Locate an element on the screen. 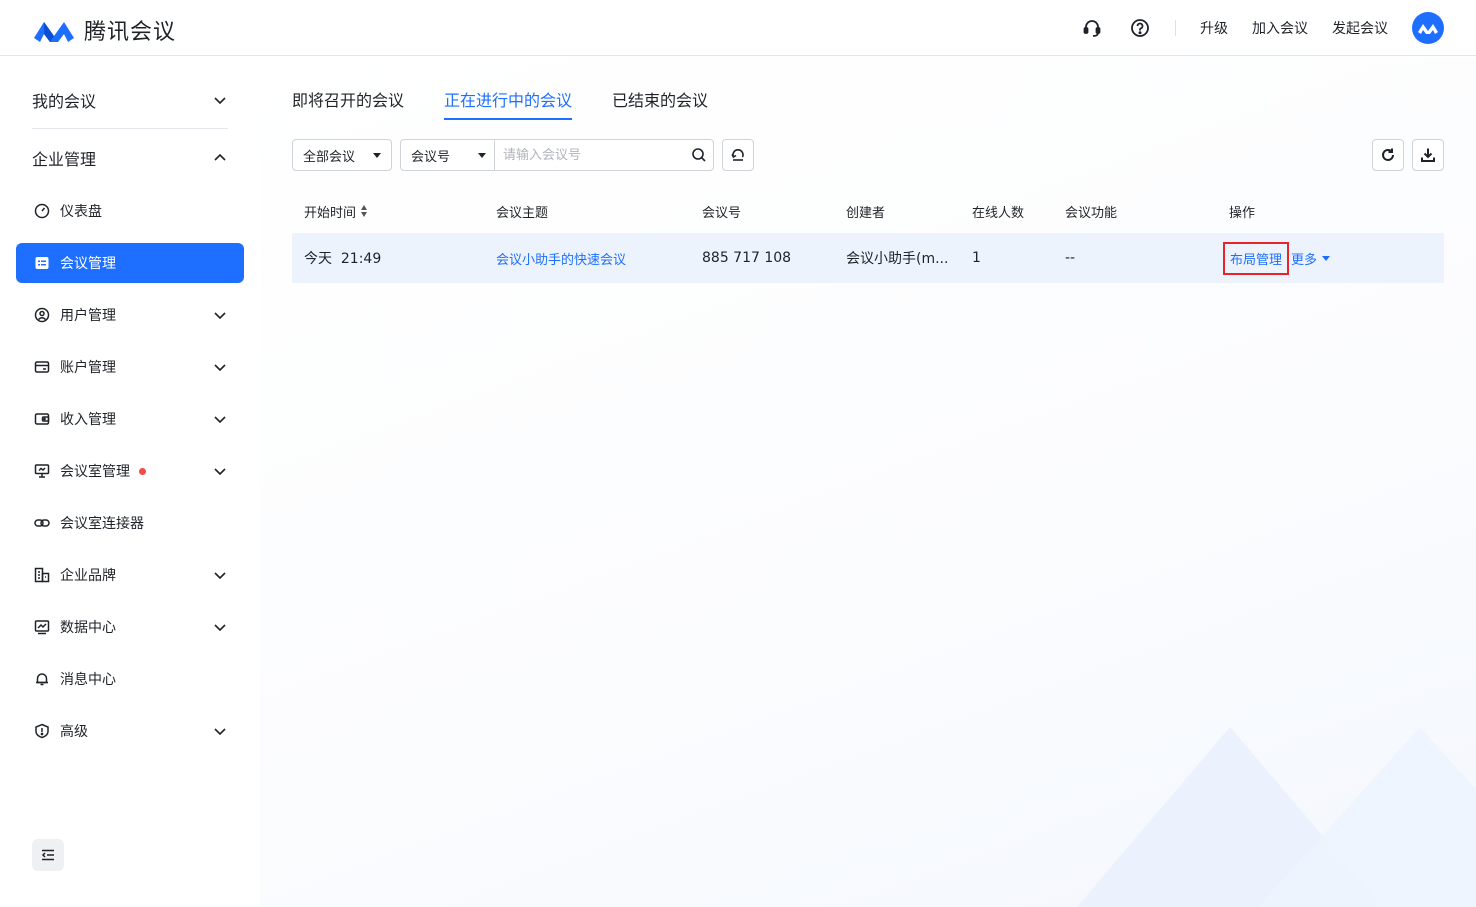 Image resolution: width=1476 pixels, height=907 pixels. refresh-button is located at coordinates (1388, 155).